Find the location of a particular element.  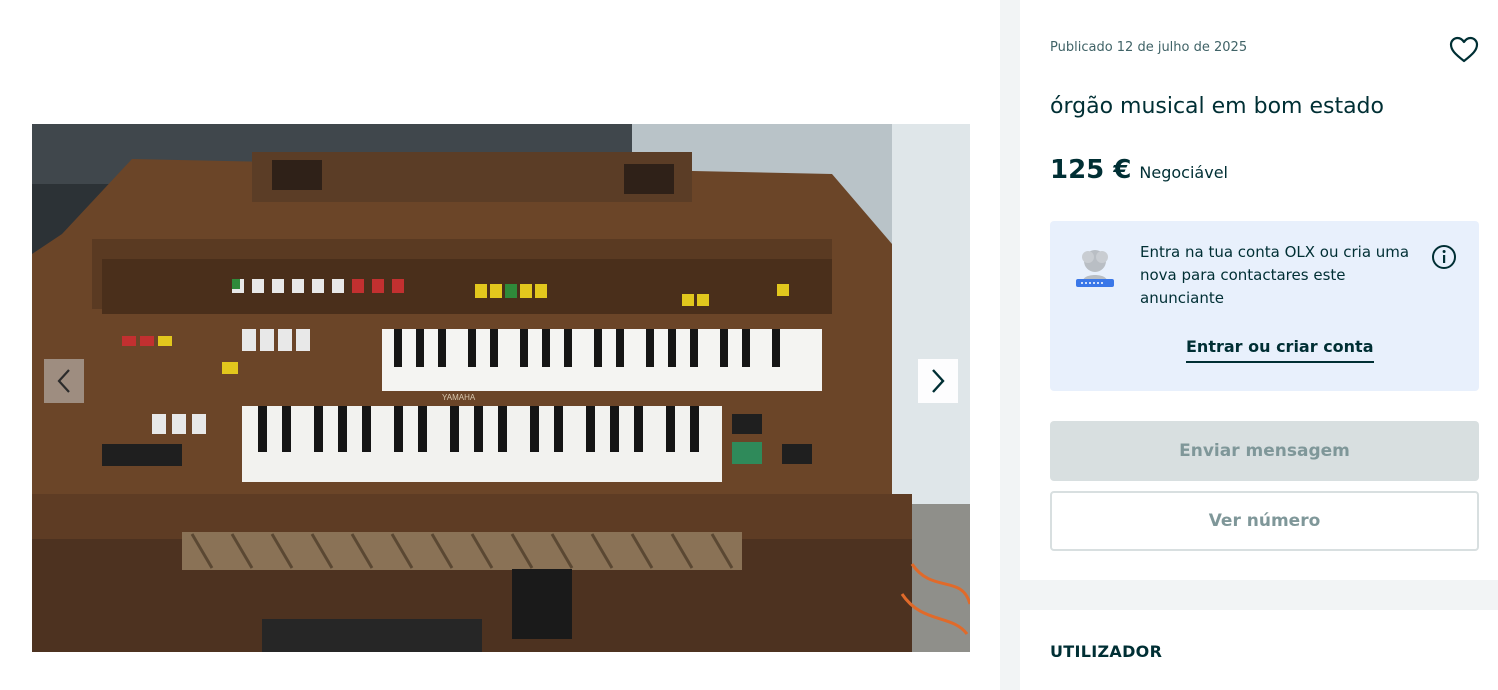

ad-title: órgão musical em bom estado is located at coordinates (1217, 106).